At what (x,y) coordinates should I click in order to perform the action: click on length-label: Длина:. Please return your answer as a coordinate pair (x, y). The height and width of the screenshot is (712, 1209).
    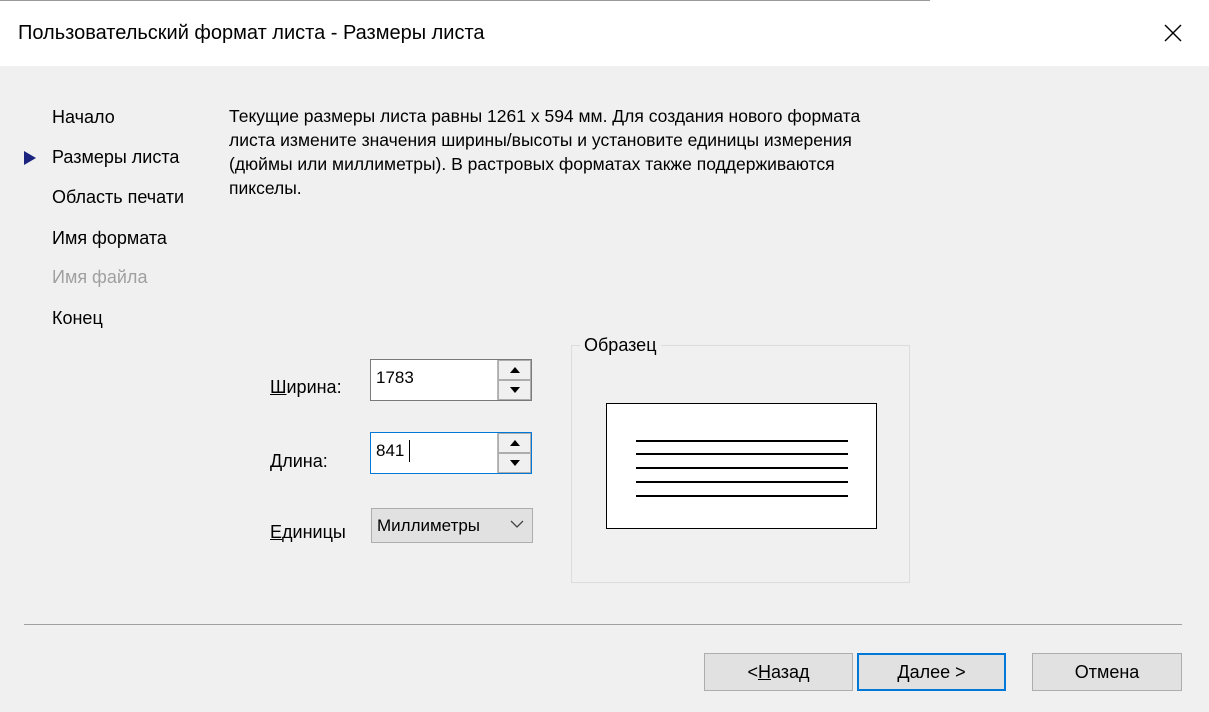
    Looking at the image, I should click on (299, 461).